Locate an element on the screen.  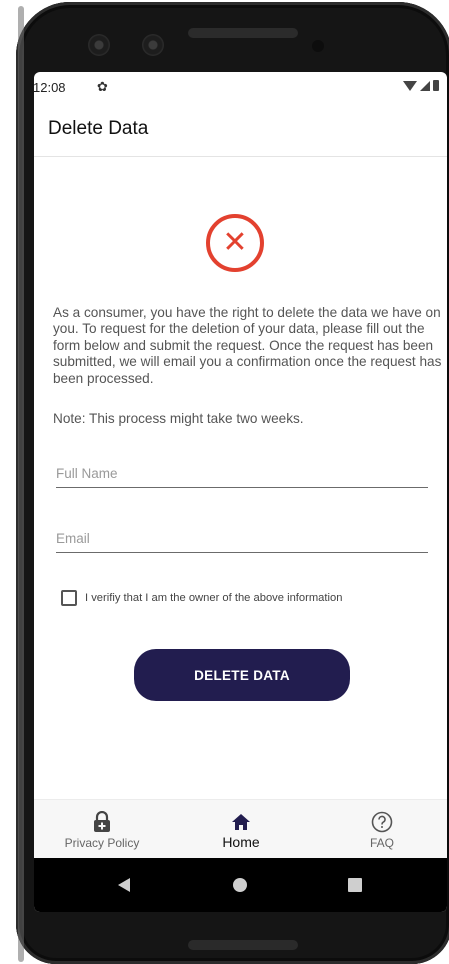
status-icons is located at coordinates (421, 85).